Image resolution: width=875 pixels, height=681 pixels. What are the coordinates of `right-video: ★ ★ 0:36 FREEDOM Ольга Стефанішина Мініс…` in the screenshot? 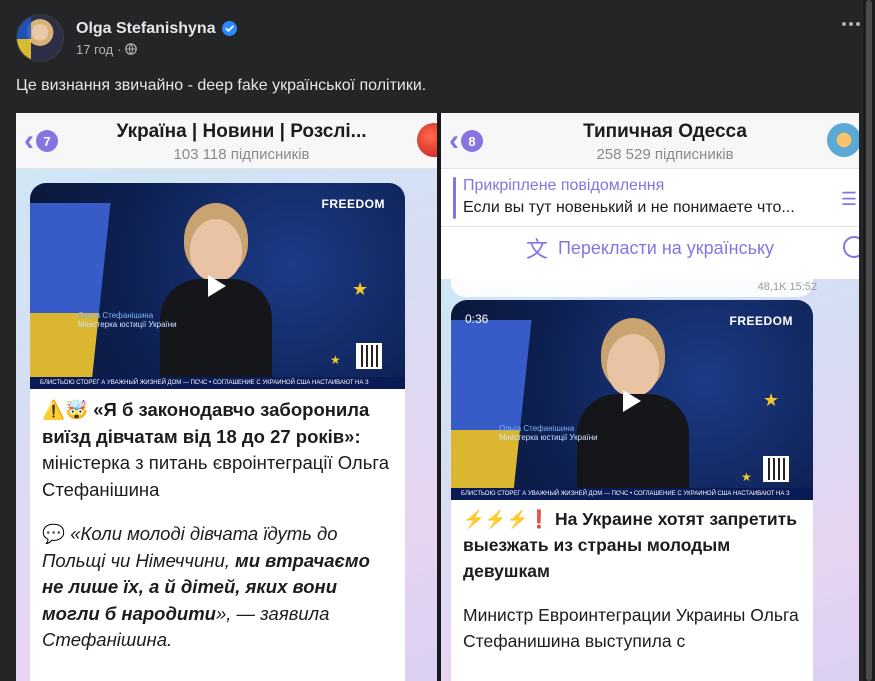 It's located at (632, 400).